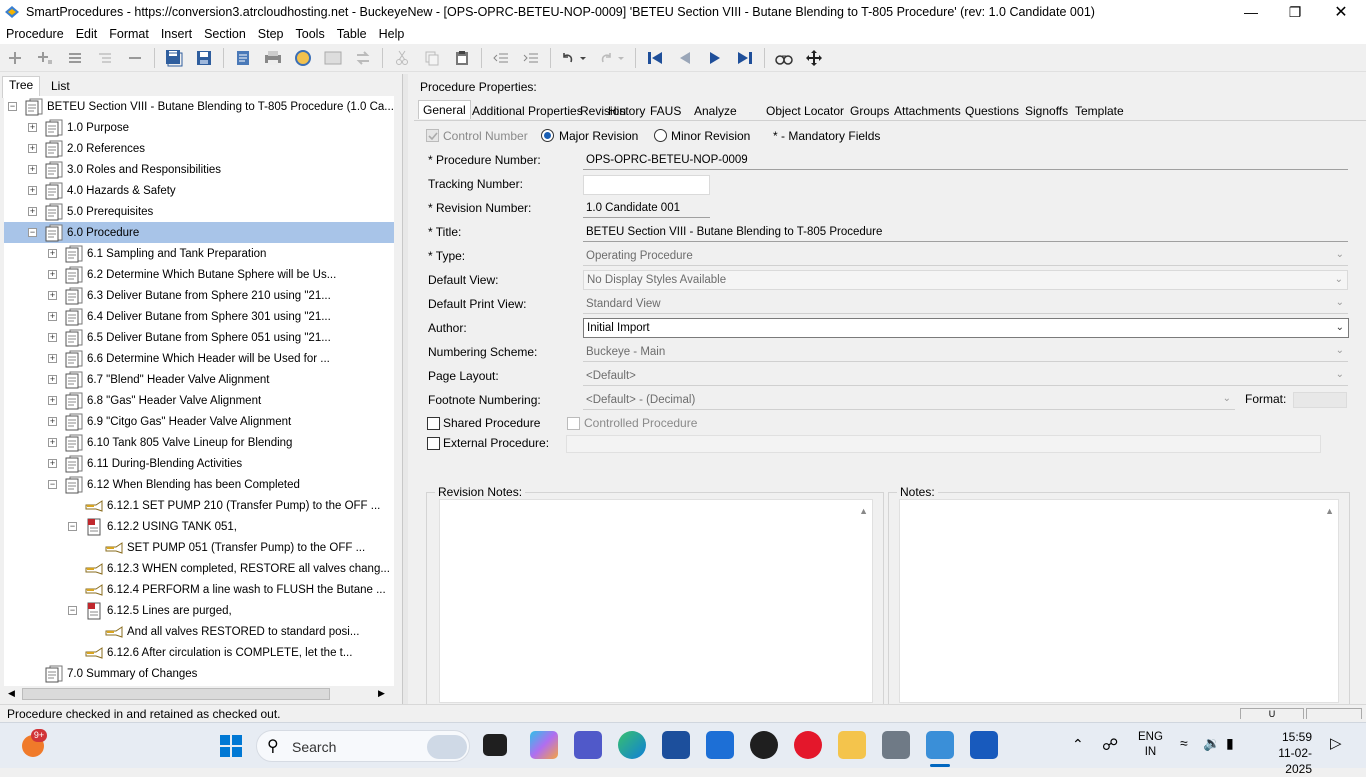  What do you see at coordinates (363, 58) in the screenshot?
I see `transfer-button` at bounding box center [363, 58].